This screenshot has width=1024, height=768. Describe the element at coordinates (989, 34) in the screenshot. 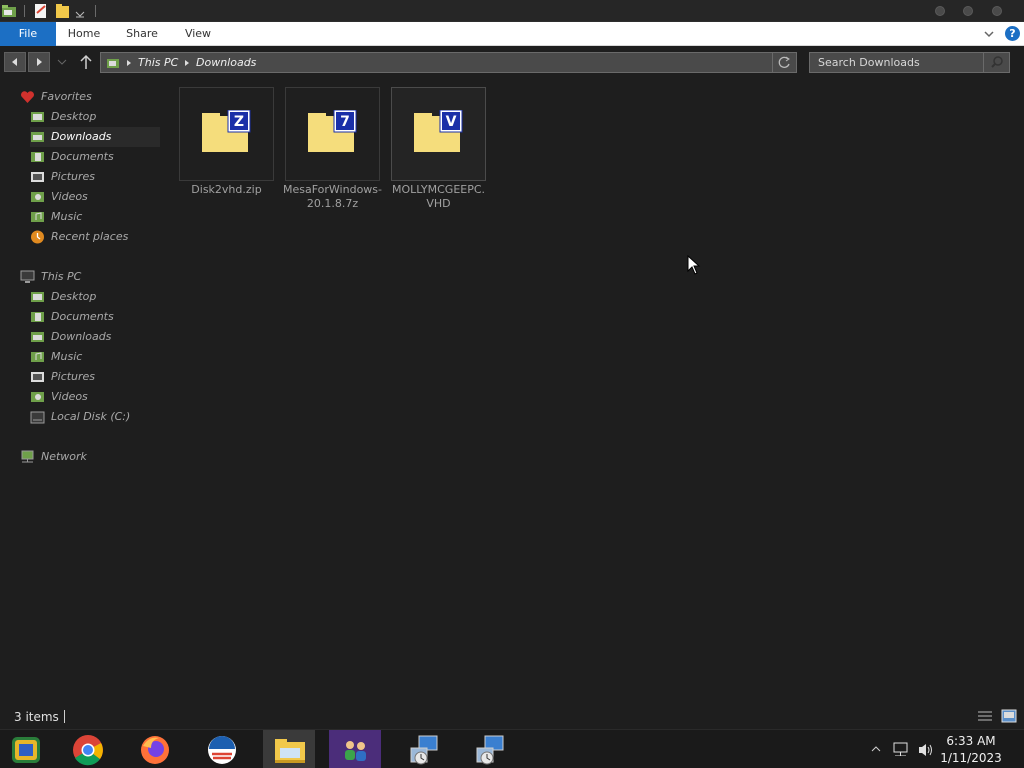

I see `expand-ribbon-chevron-icon` at that location.